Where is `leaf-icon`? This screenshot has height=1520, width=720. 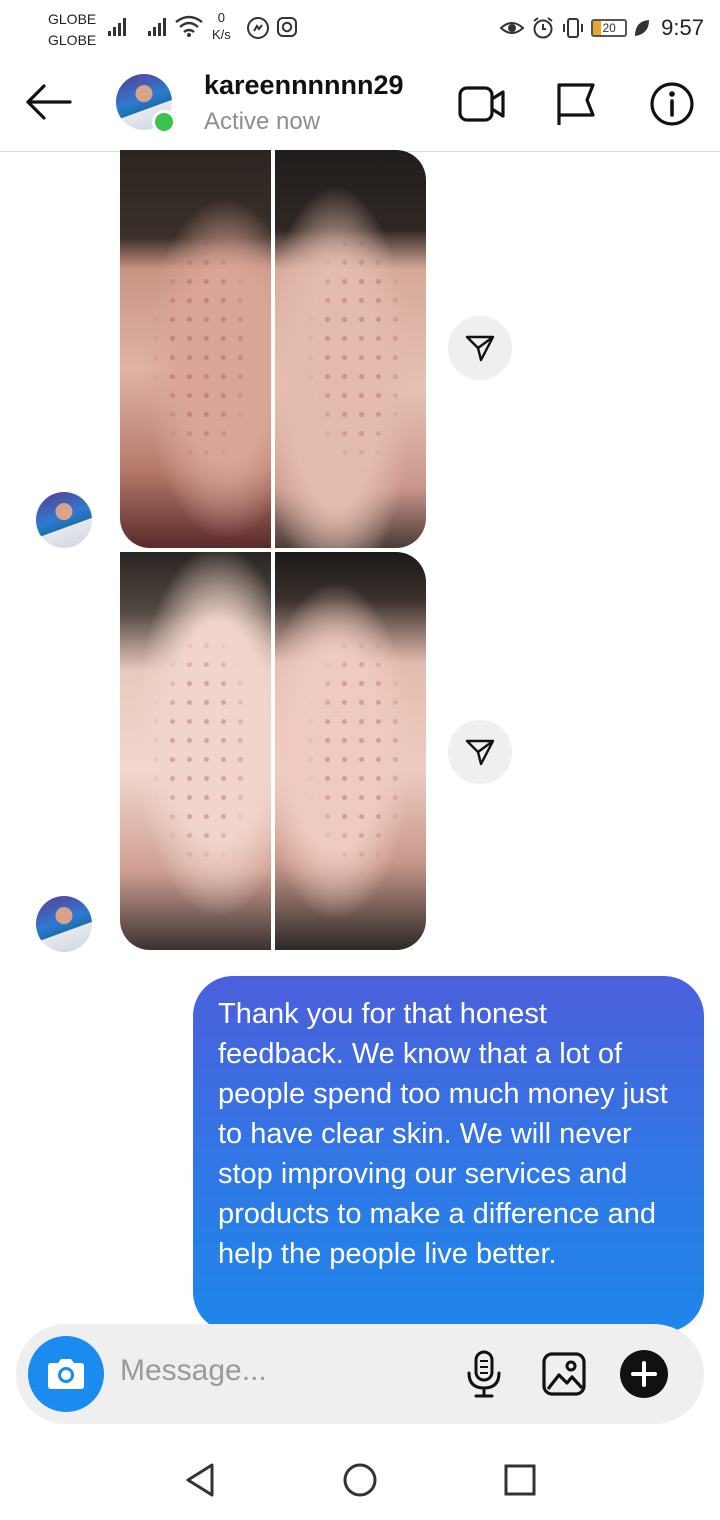
leaf-icon is located at coordinates (642, 28).